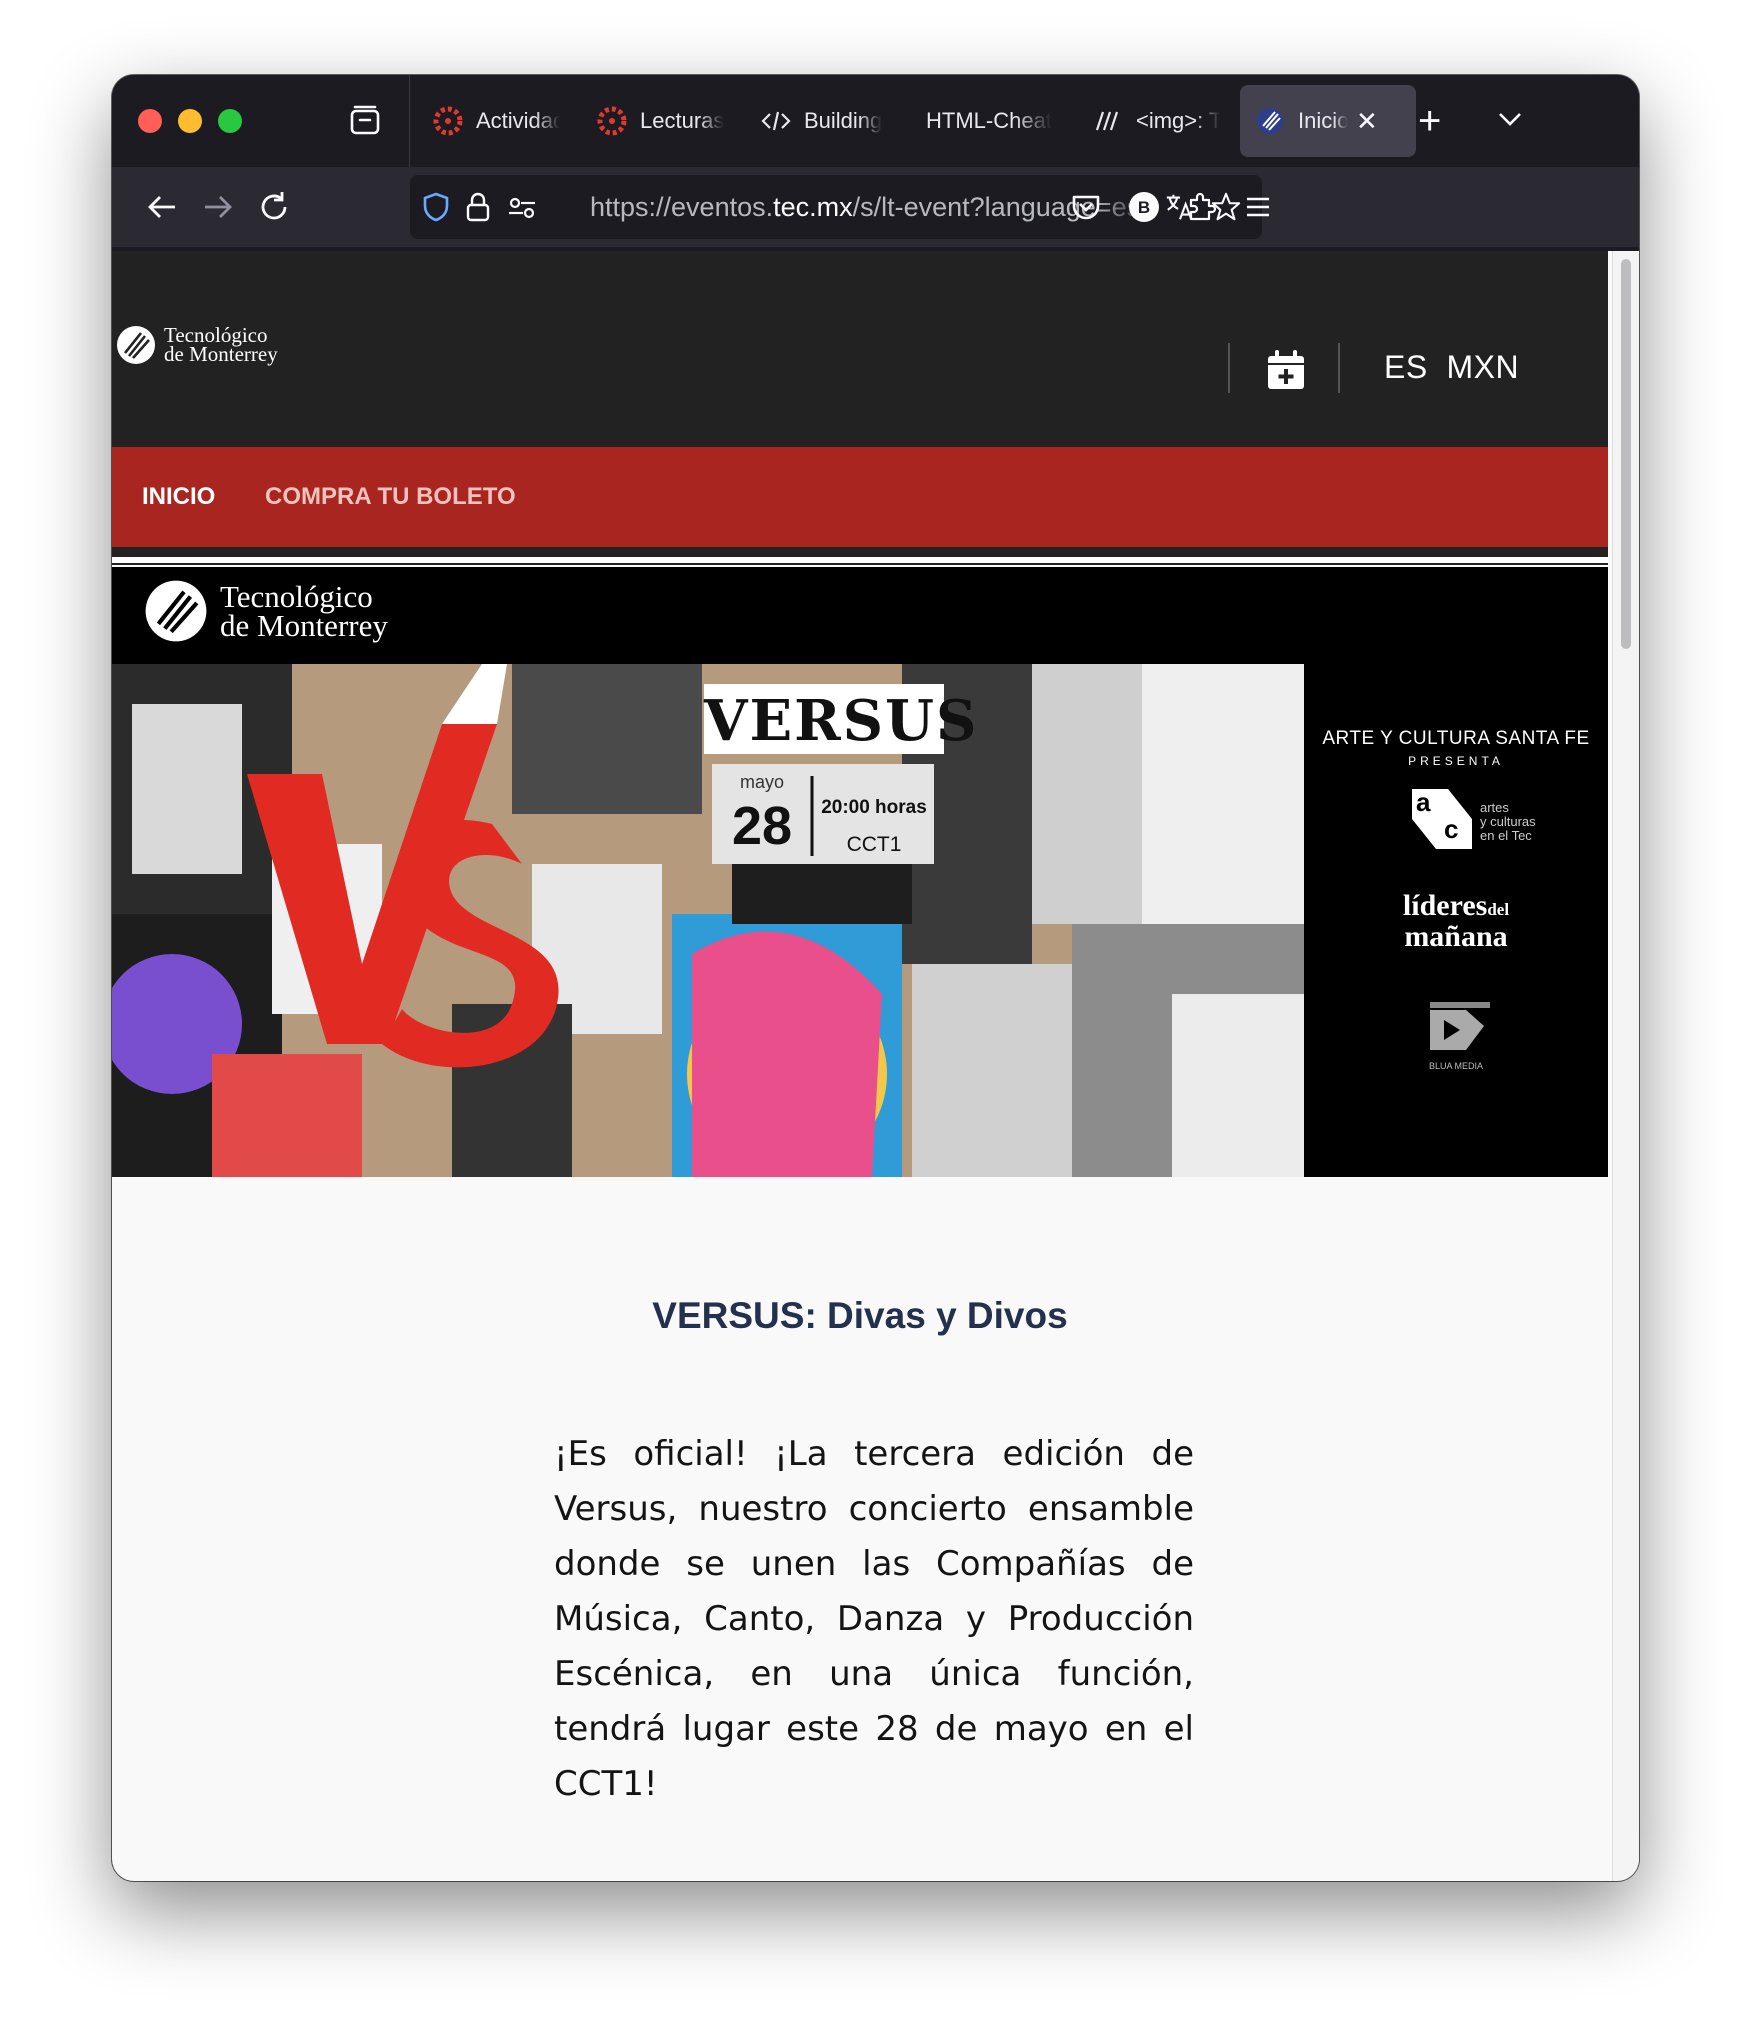 The height and width of the screenshot is (2024, 1746). Describe the element at coordinates (1406, 367) in the screenshot. I see `language-label: ES` at that location.